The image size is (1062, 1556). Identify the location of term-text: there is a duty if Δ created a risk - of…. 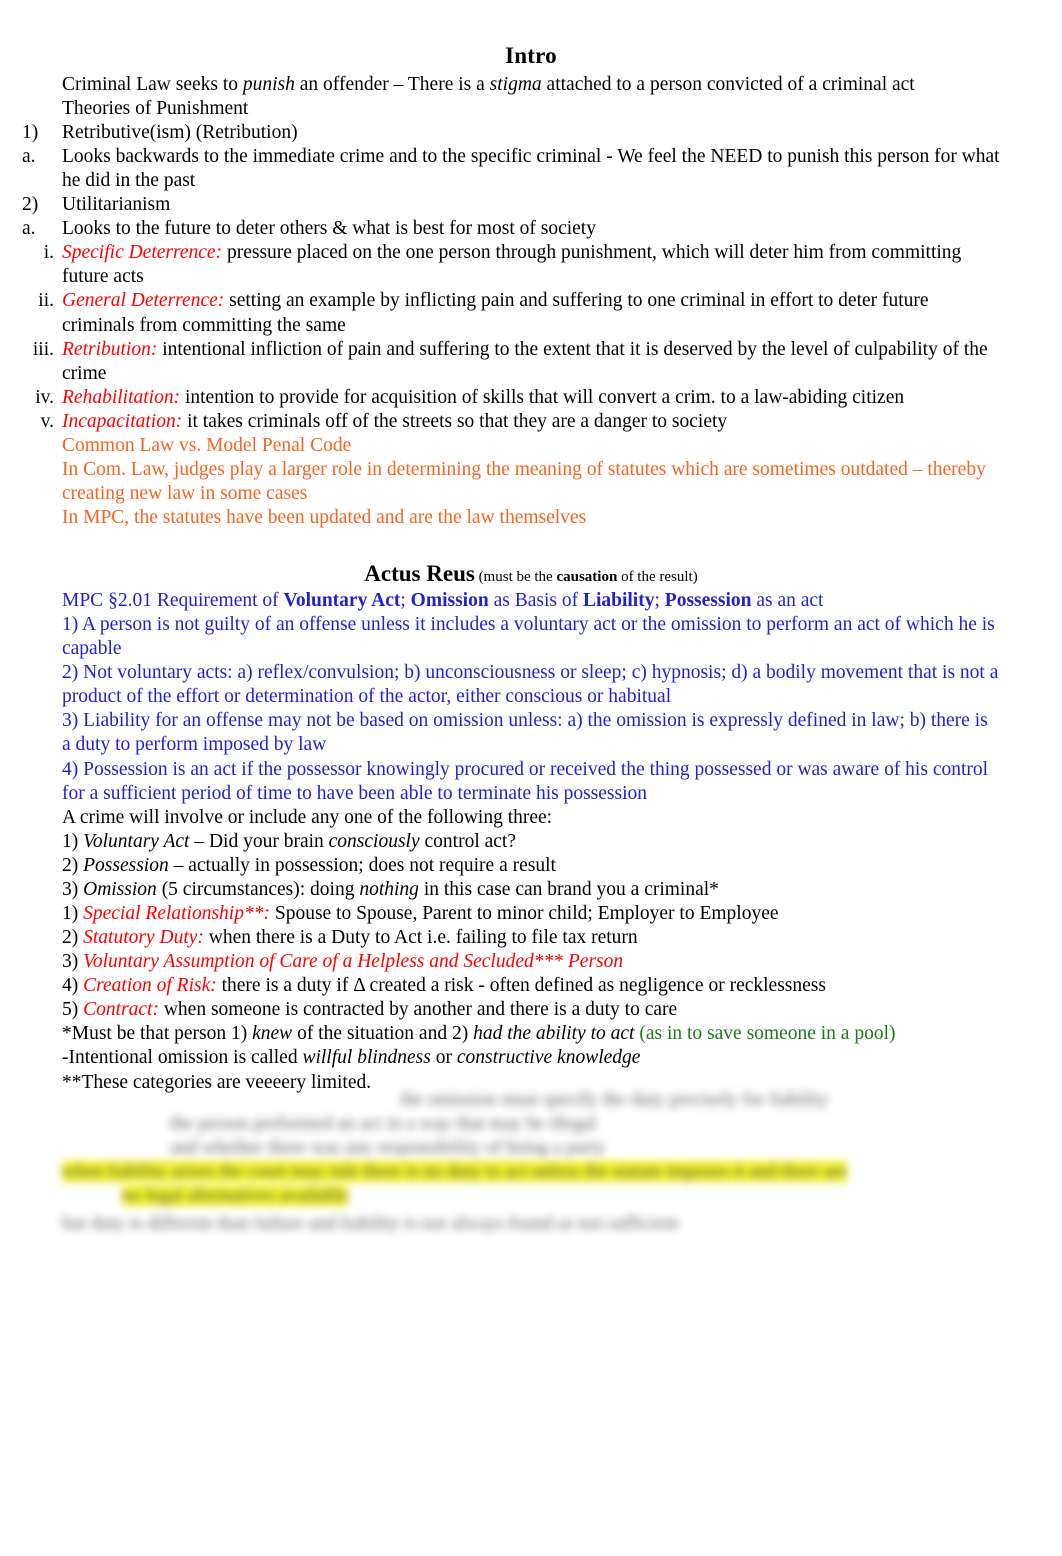
(521, 986).